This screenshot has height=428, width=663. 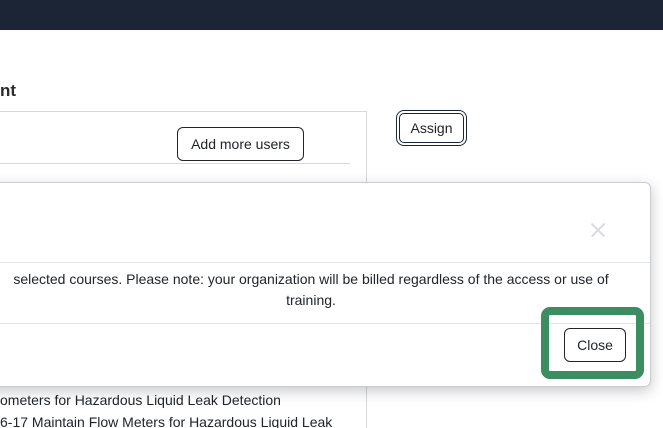 I want to click on modal-header-divider, so click(x=325, y=262).